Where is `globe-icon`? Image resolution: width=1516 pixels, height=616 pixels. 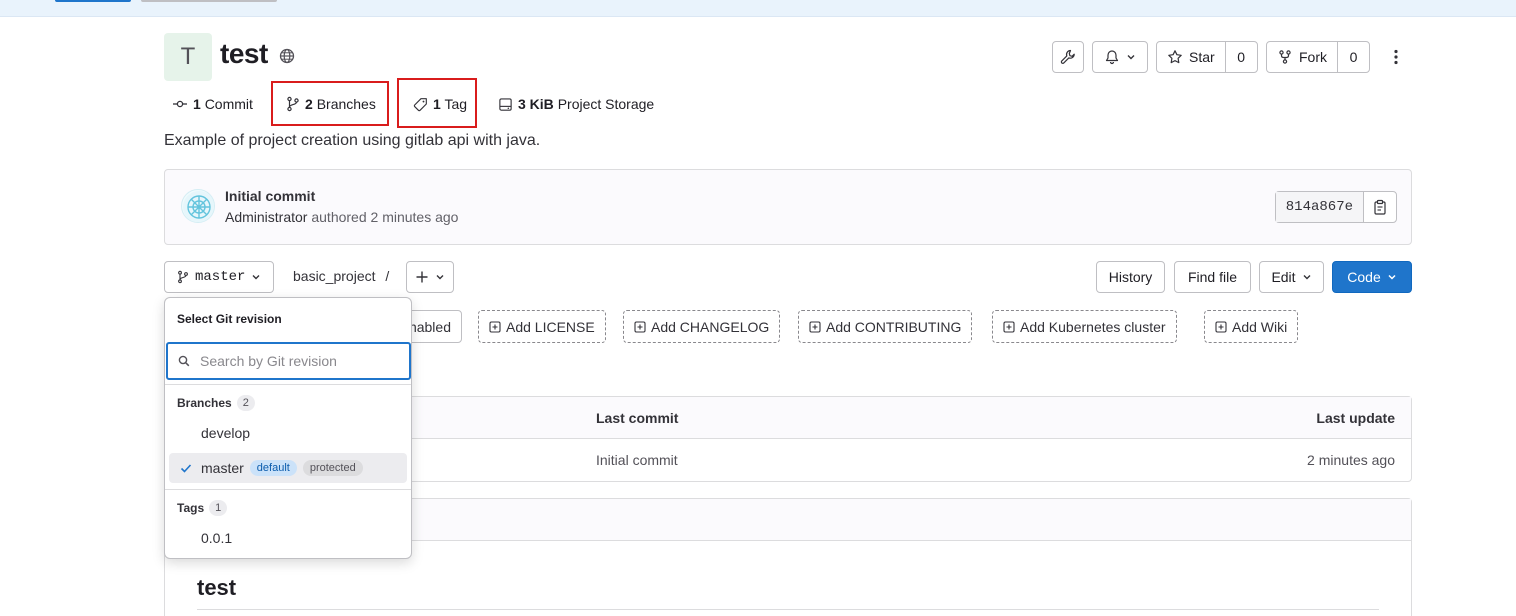 globe-icon is located at coordinates (287, 56).